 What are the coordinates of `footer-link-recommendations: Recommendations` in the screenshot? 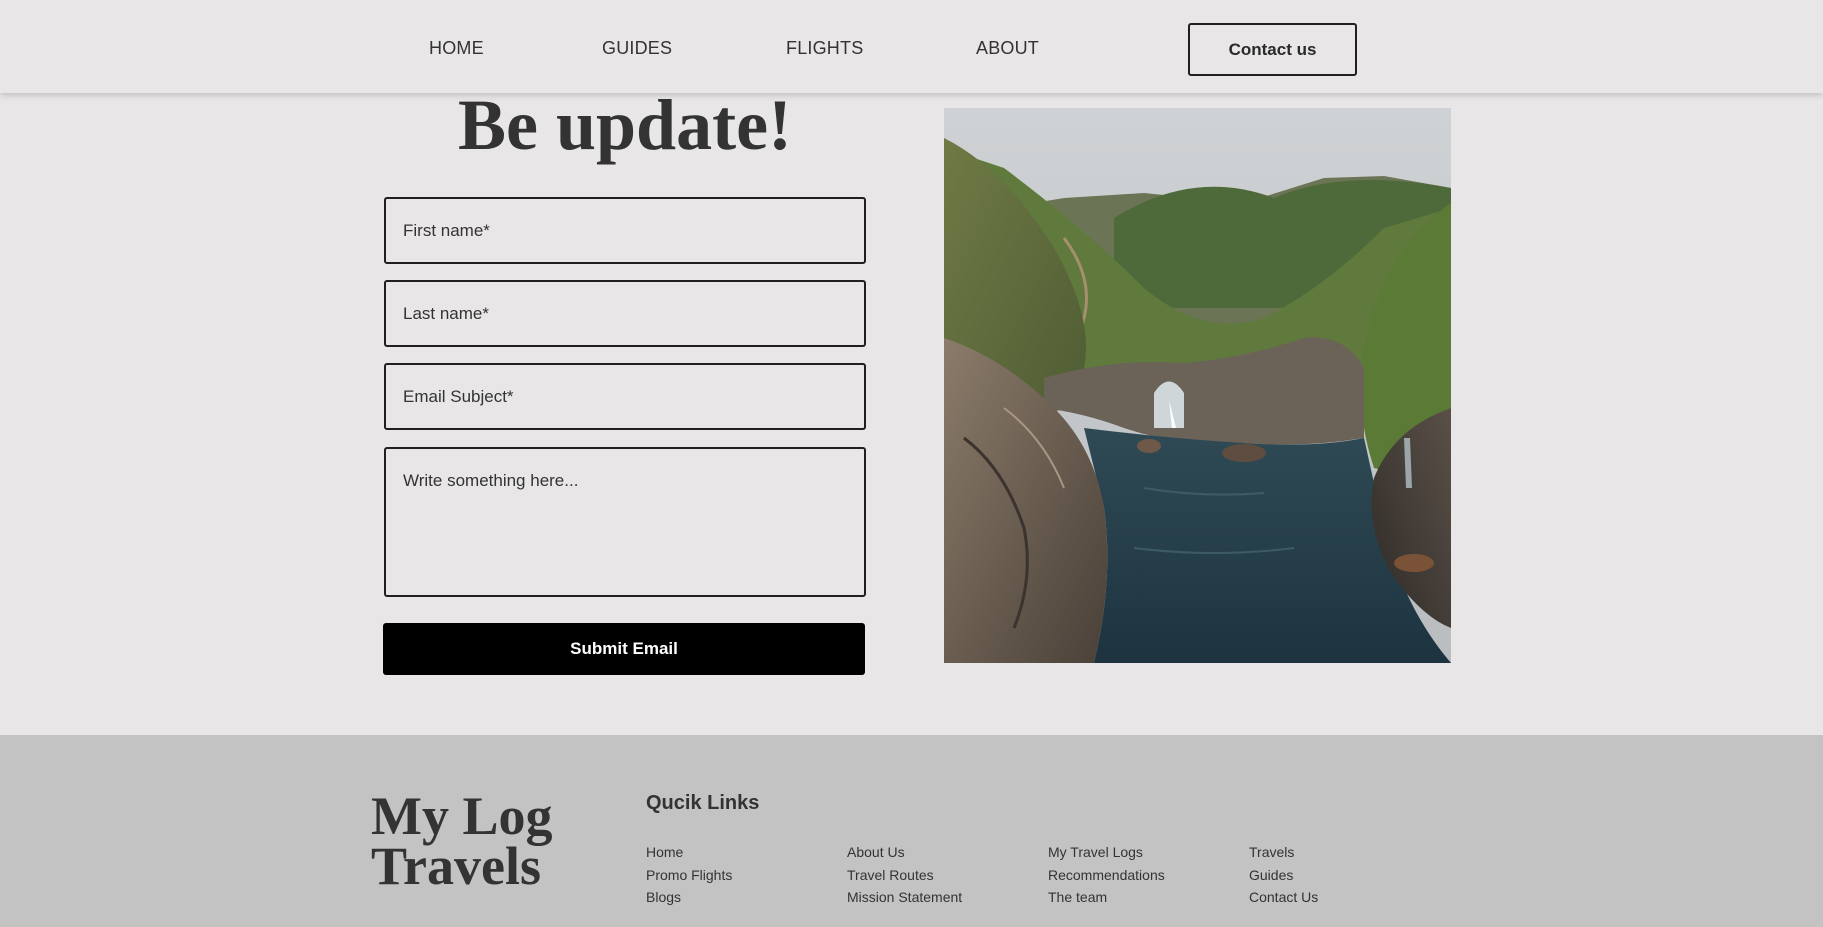 It's located at (1106, 875).